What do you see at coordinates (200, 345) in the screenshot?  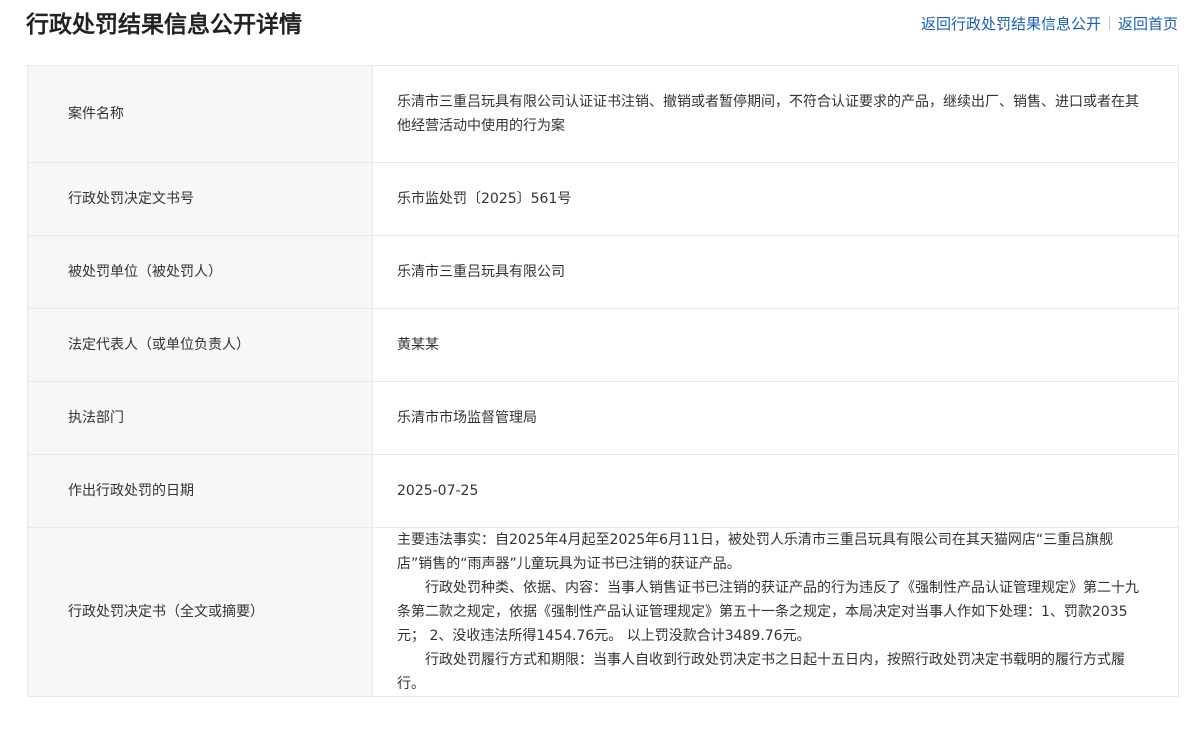 I see `legal-representative-label: 法定代表人（或单位负责人）` at bounding box center [200, 345].